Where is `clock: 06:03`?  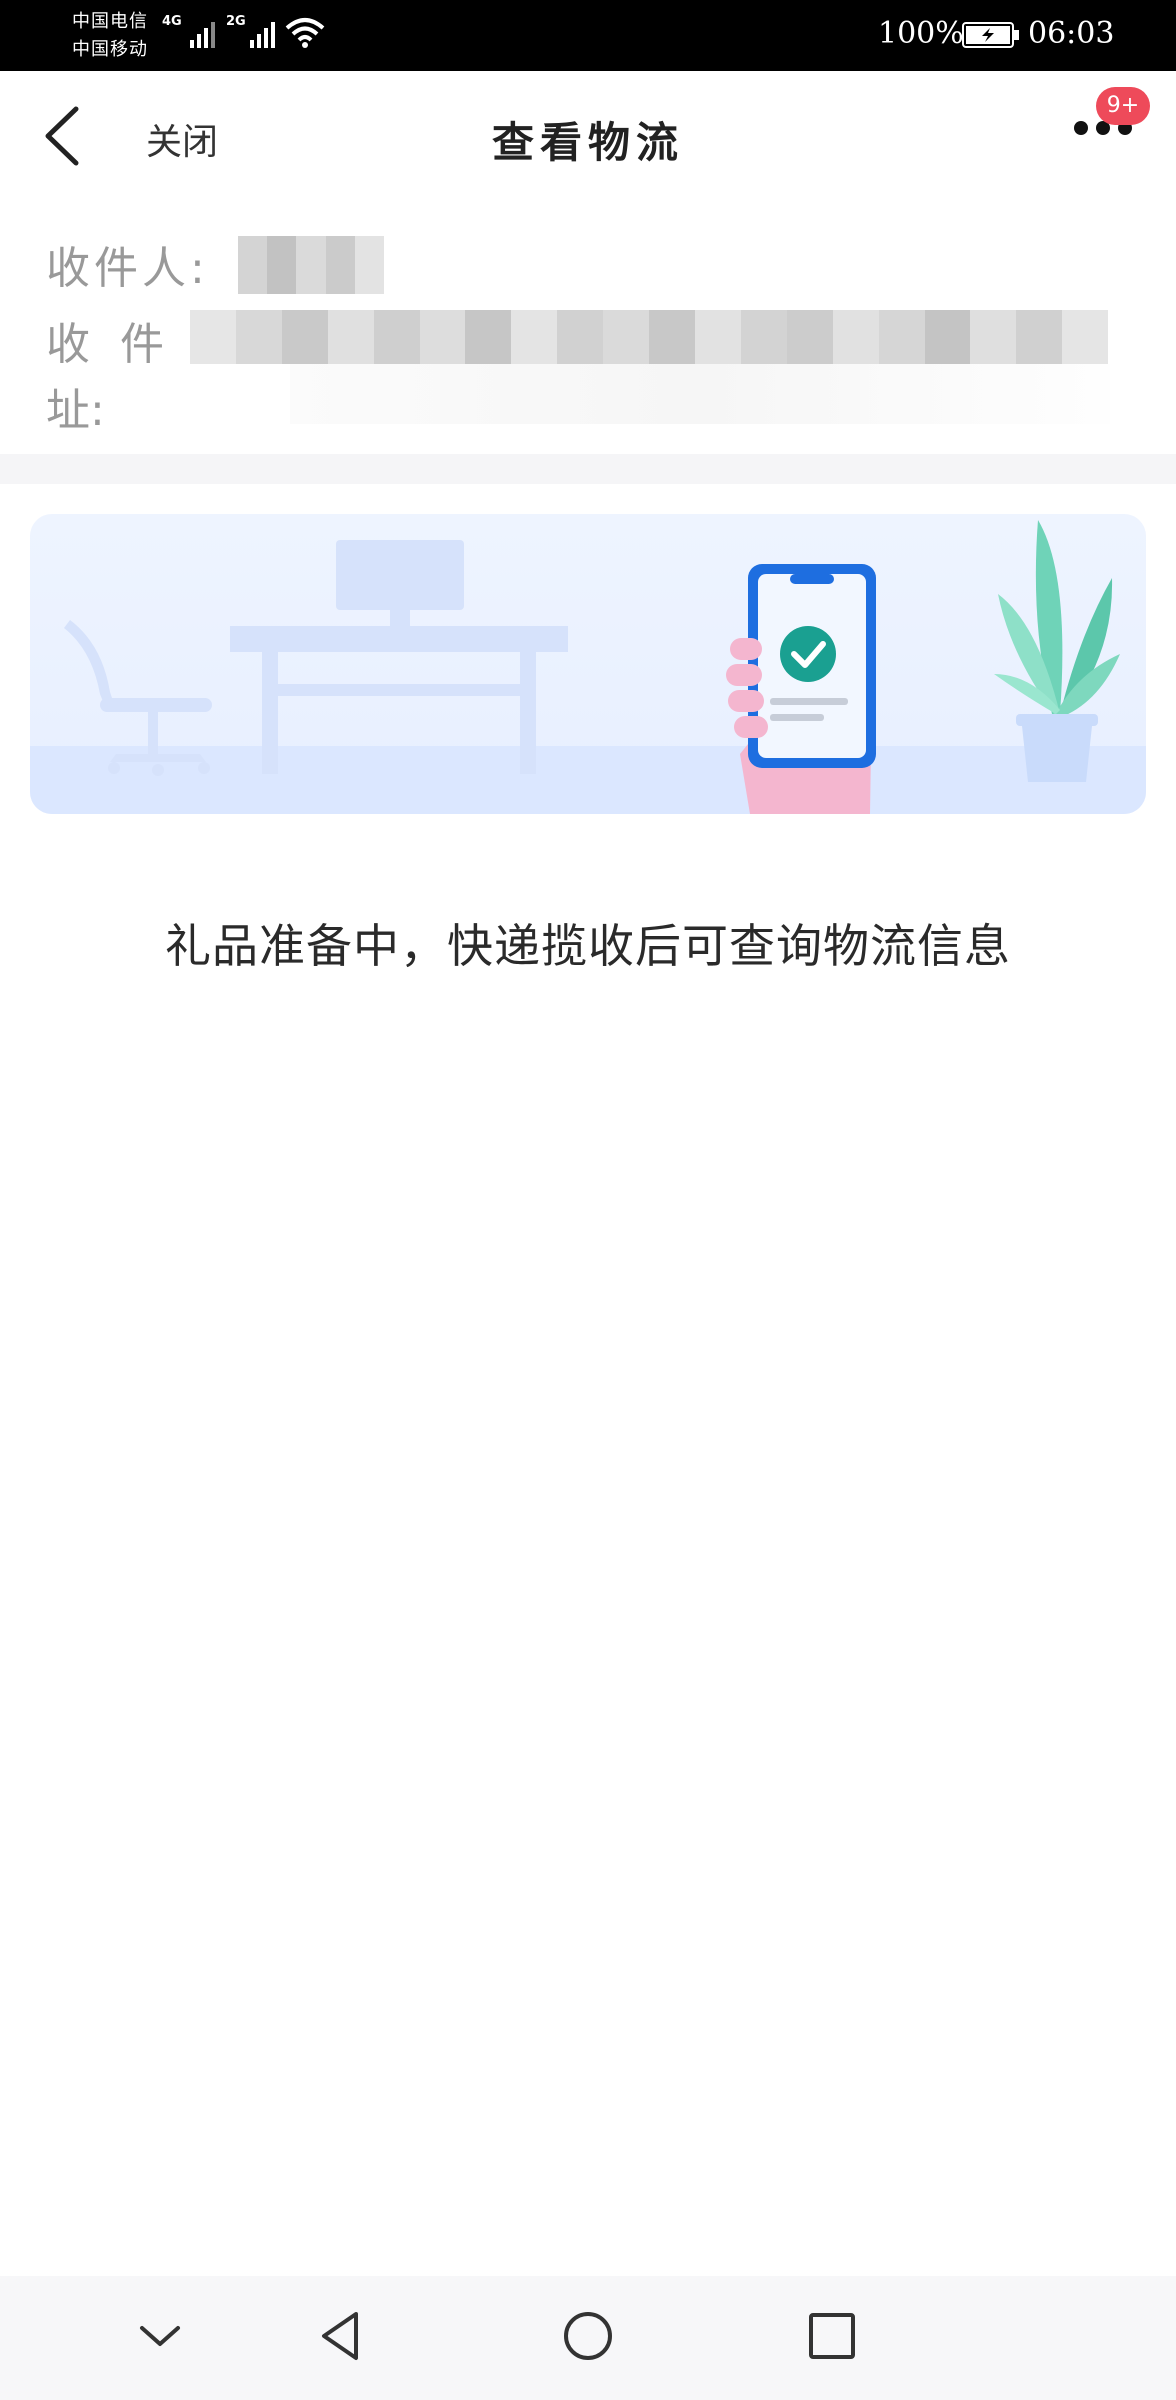
clock: 06:03 is located at coordinates (1071, 33).